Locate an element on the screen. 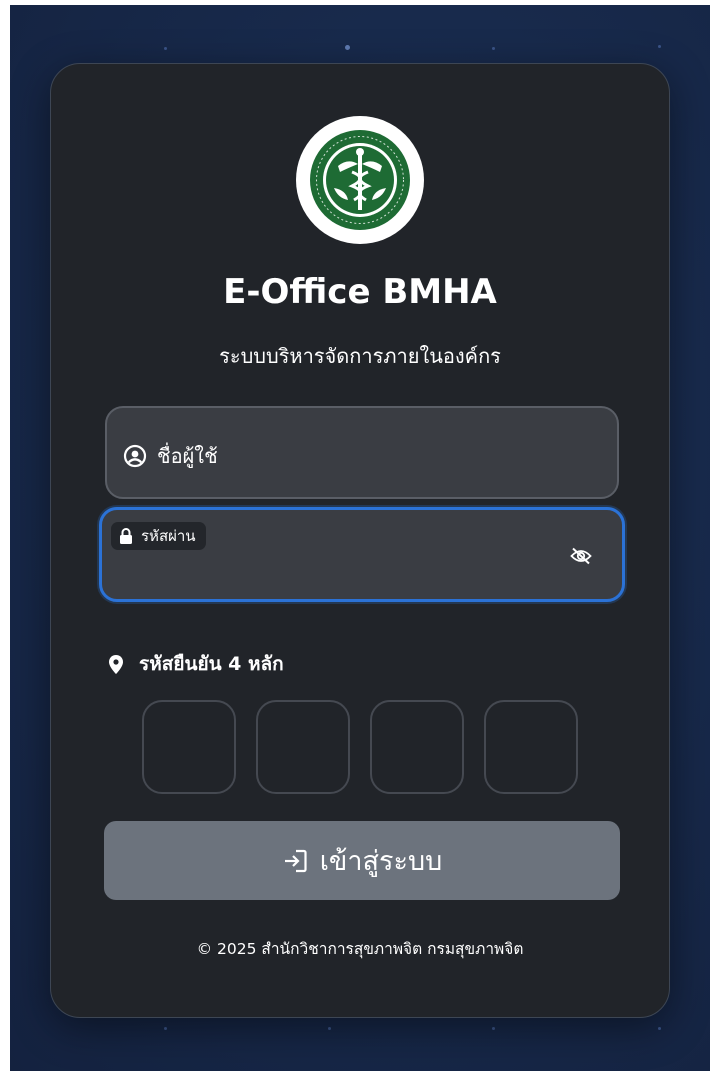 Image resolution: width=710 pixels, height=1071 pixels. ministry-seal-icon is located at coordinates (360, 180).